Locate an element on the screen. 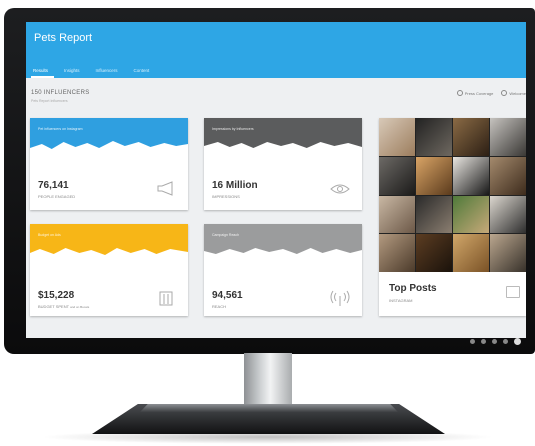 The height and width of the screenshot is (446, 535). press-coverage-button: Press Coverage is located at coordinates (475, 93).